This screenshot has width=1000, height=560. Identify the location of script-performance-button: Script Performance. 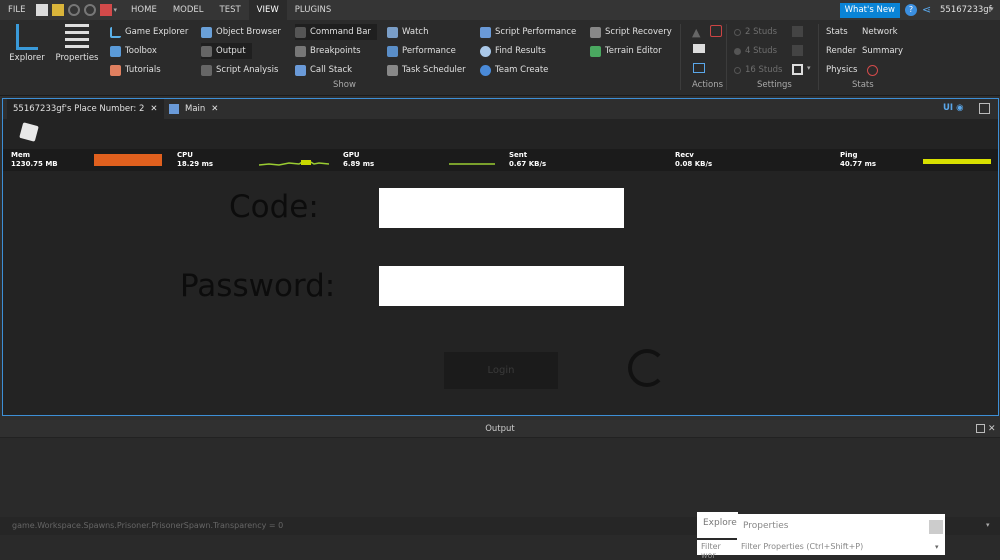
(528, 32).